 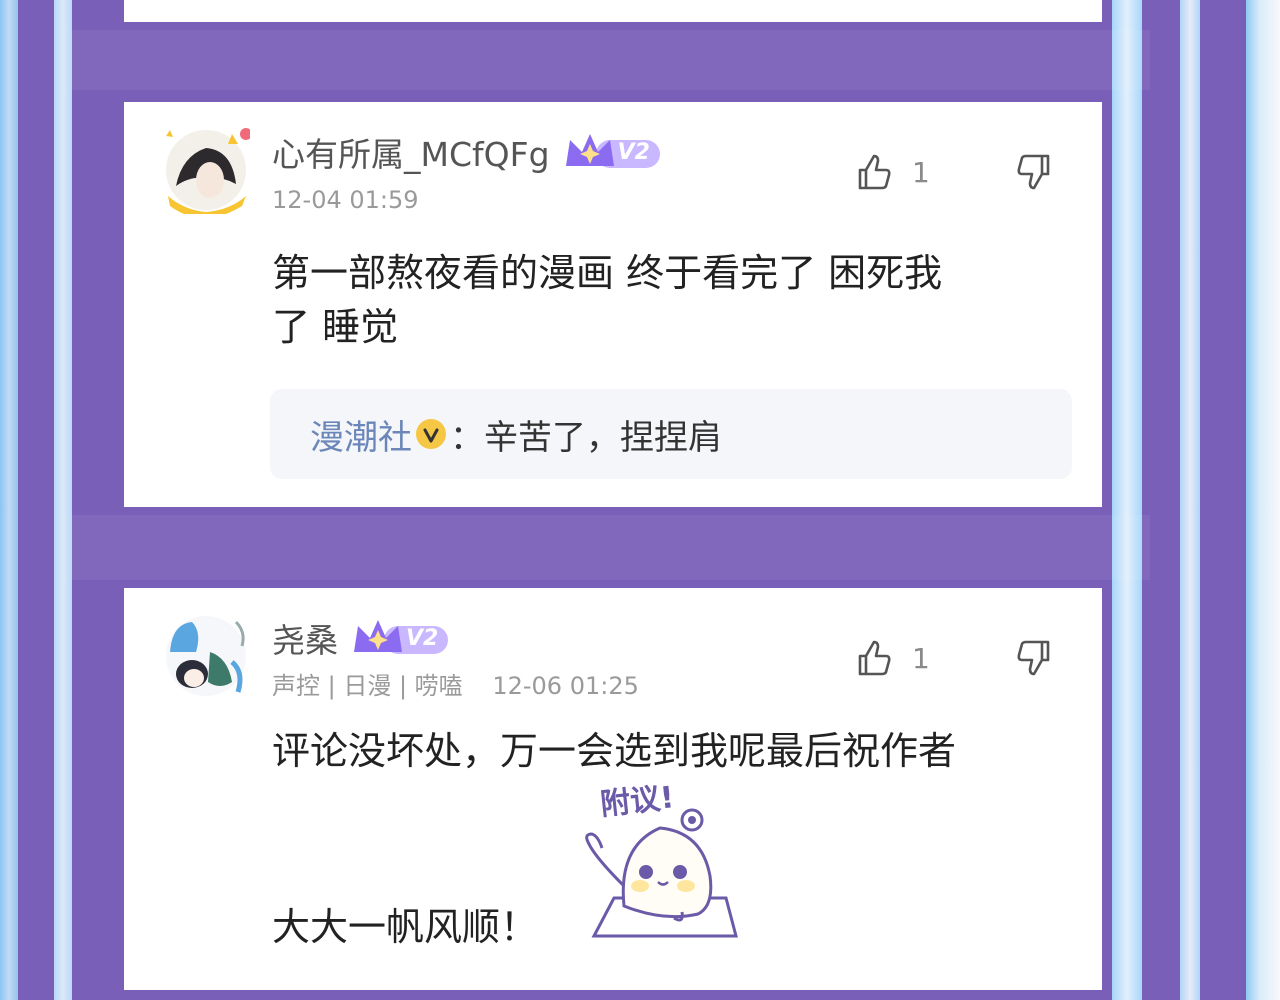 I want to click on username-row: 心有所属_MCfQFg V2, so click(x=466, y=152).